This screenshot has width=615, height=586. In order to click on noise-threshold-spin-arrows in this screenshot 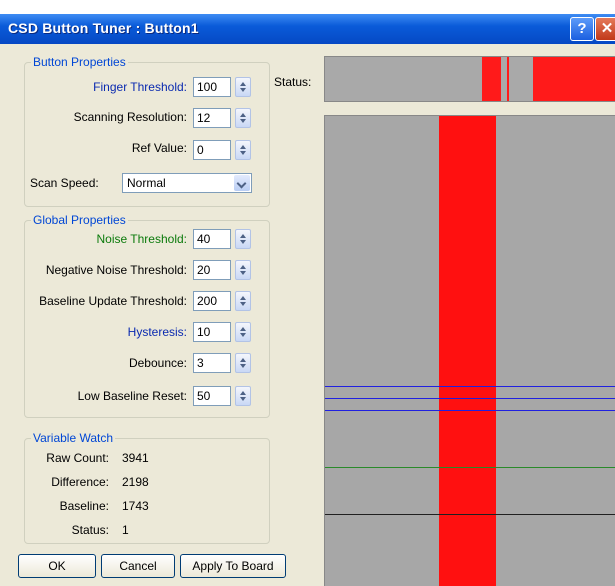, I will do `click(243, 239)`.